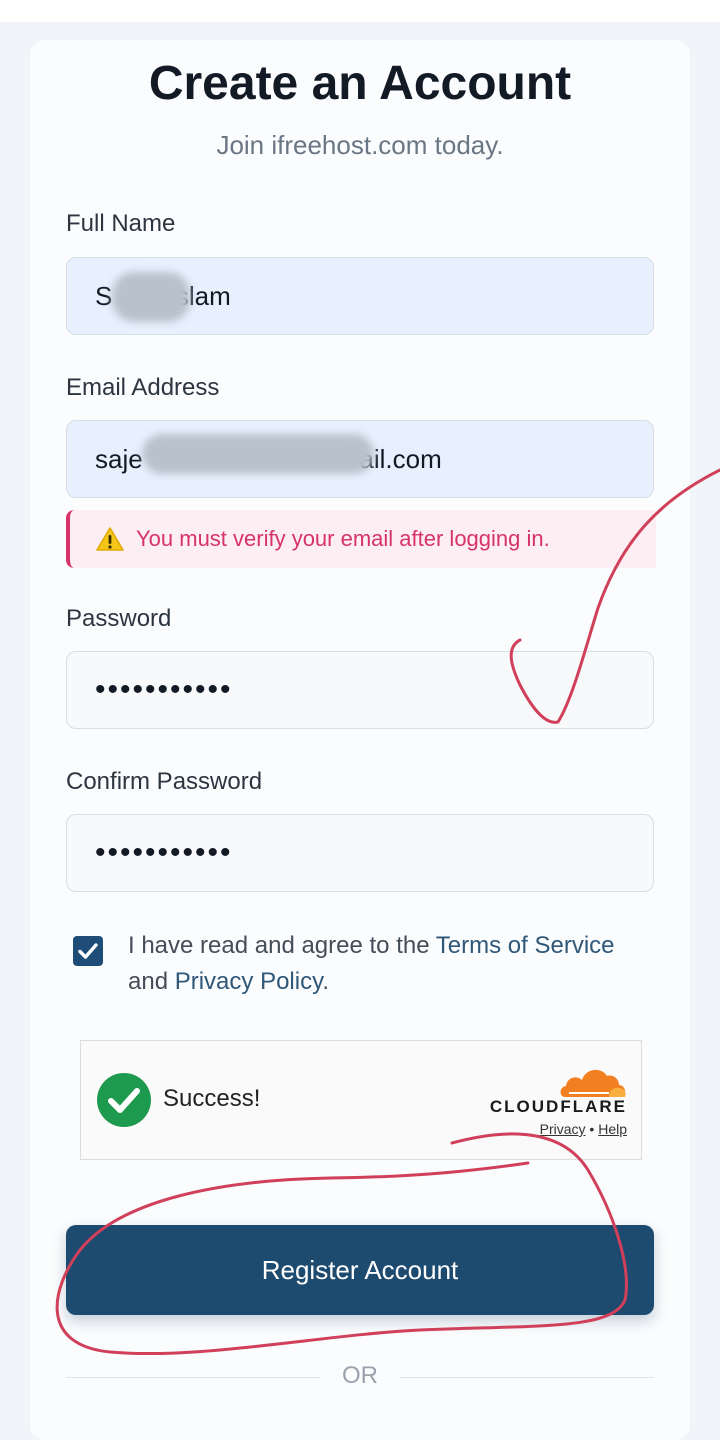 This screenshot has width=720, height=1440. What do you see at coordinates (361, 1100) in the screenshot?
I see `cloudflare-turnstile-widget: Success! CLOUDFLARE Privacy • Help` at bounding box center [361, 1100].